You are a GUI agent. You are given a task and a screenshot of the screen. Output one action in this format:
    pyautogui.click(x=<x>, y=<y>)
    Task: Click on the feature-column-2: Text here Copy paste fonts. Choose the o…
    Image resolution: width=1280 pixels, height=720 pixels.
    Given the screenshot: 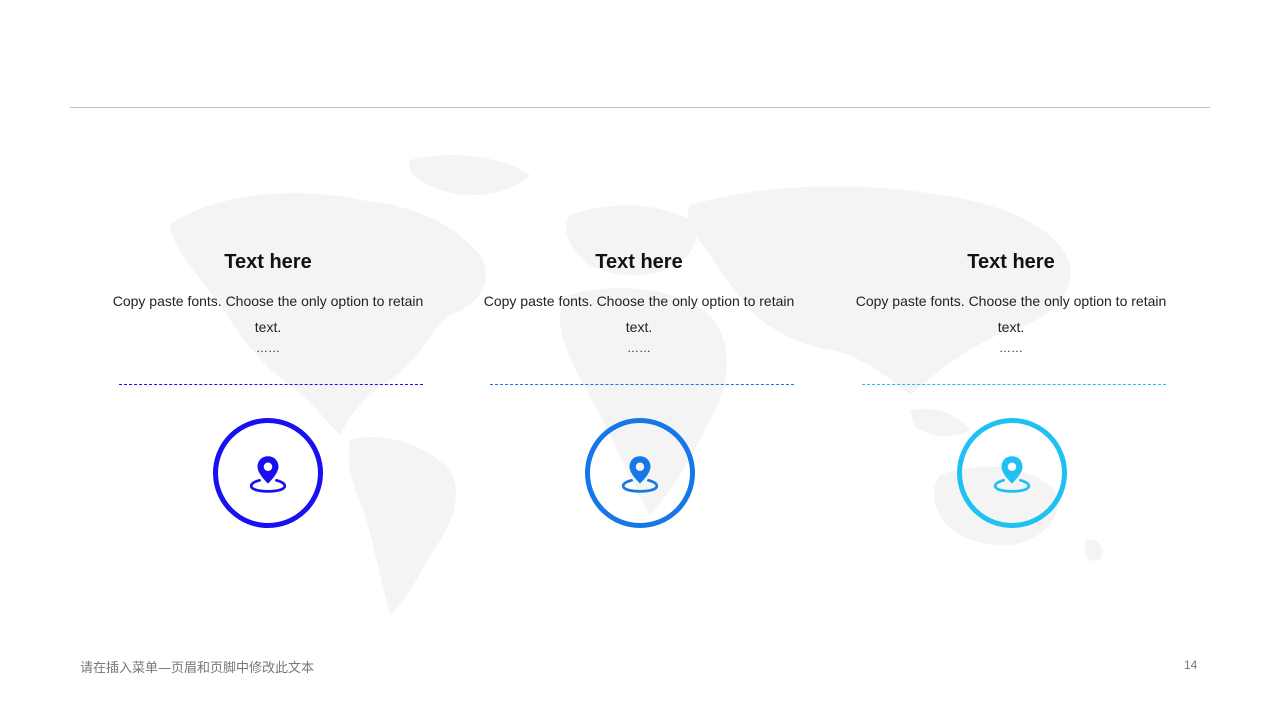 What is the action you would take?
    pyautogui.click(x=639, y=388)
    